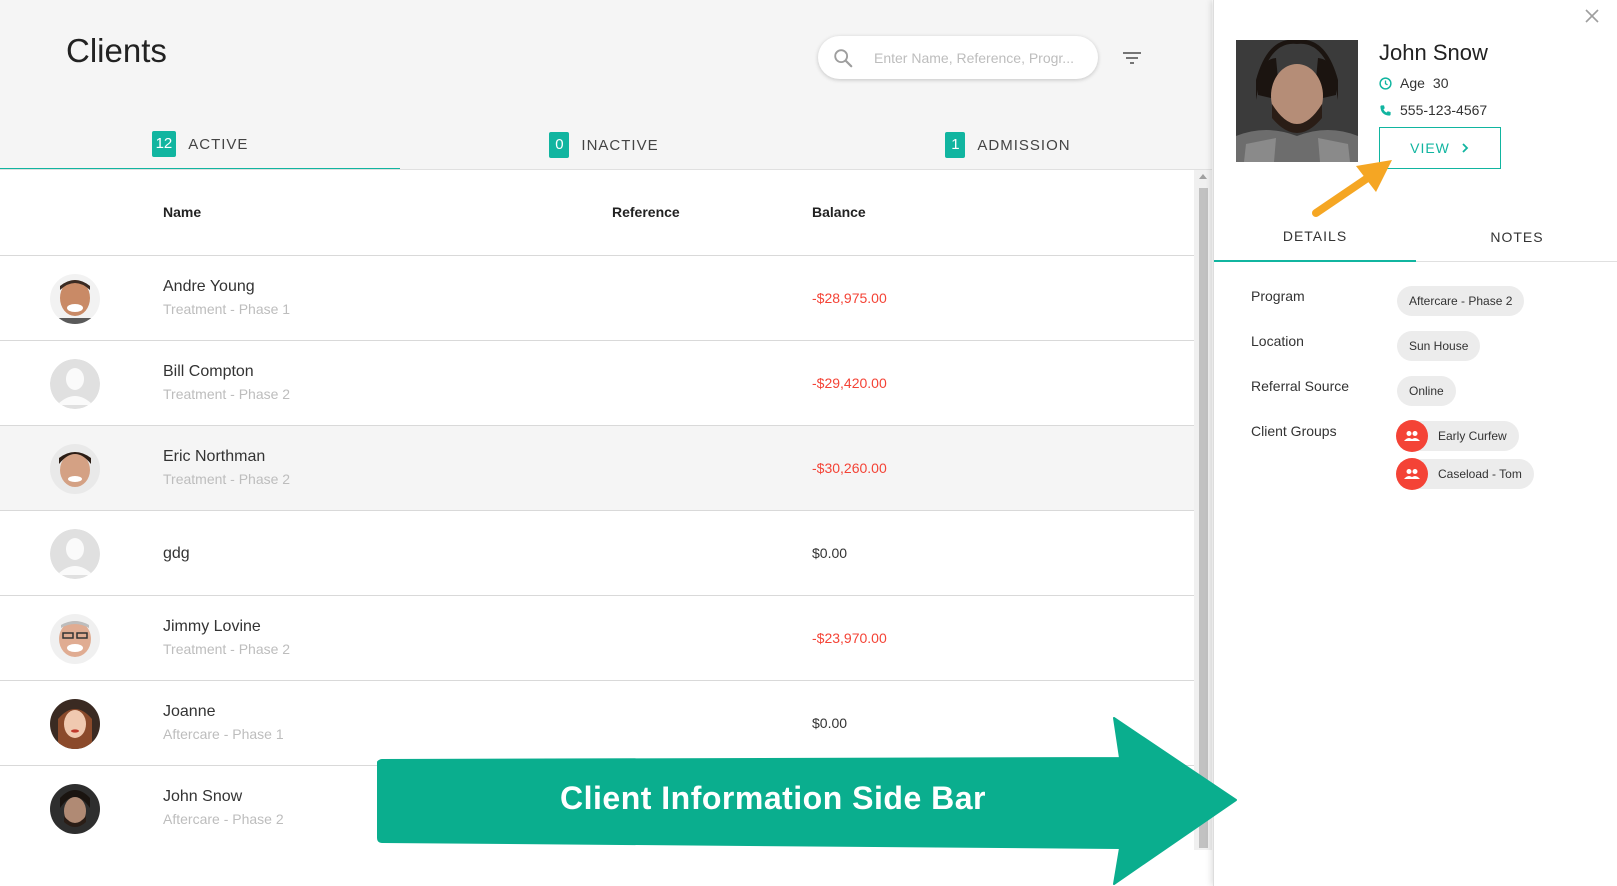  What do you see at coordinates (212, 626) in the screenshot?
I see `client-name: Jimmy Lovine` at bounding box center [212, 626].